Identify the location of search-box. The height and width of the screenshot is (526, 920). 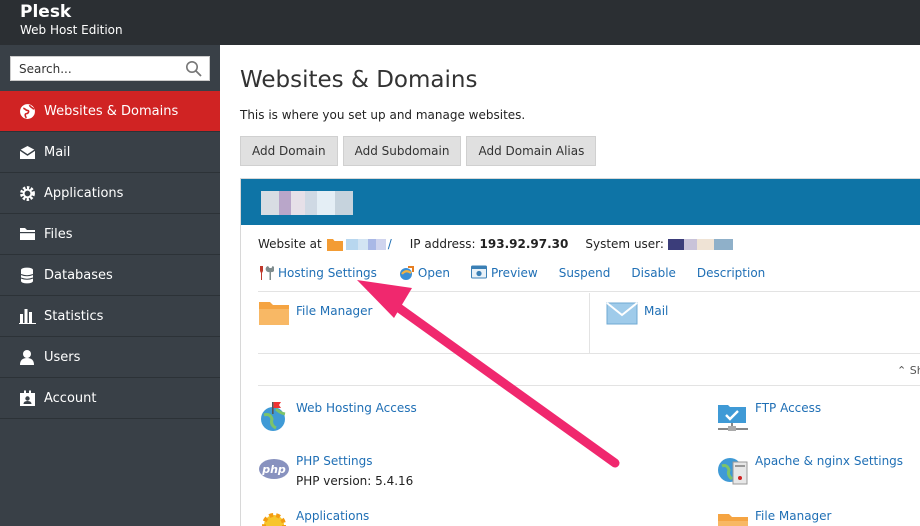
(110, 68).